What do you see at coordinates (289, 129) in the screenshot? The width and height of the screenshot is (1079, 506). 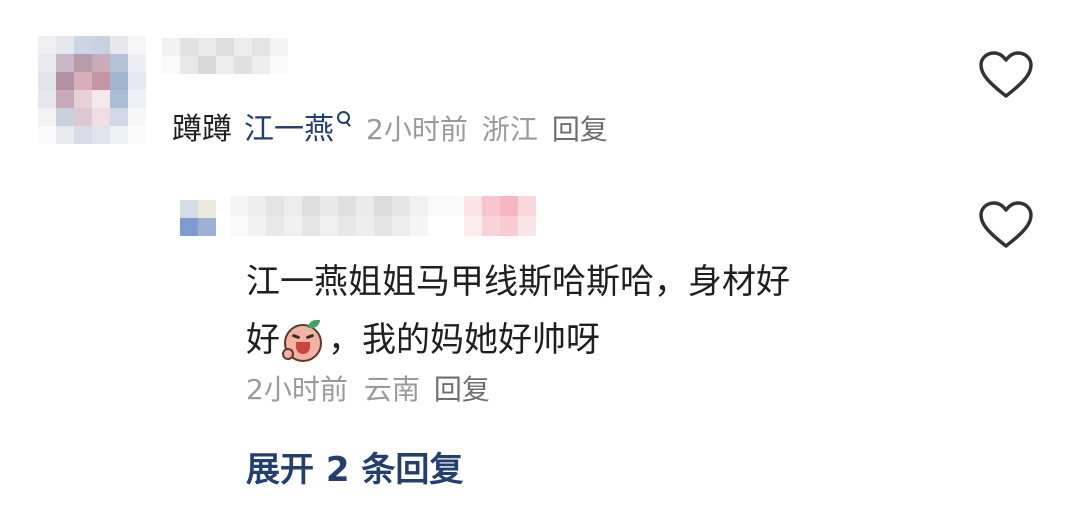 I see `mention-name: 江一燕` at bounding box center [289, 129].